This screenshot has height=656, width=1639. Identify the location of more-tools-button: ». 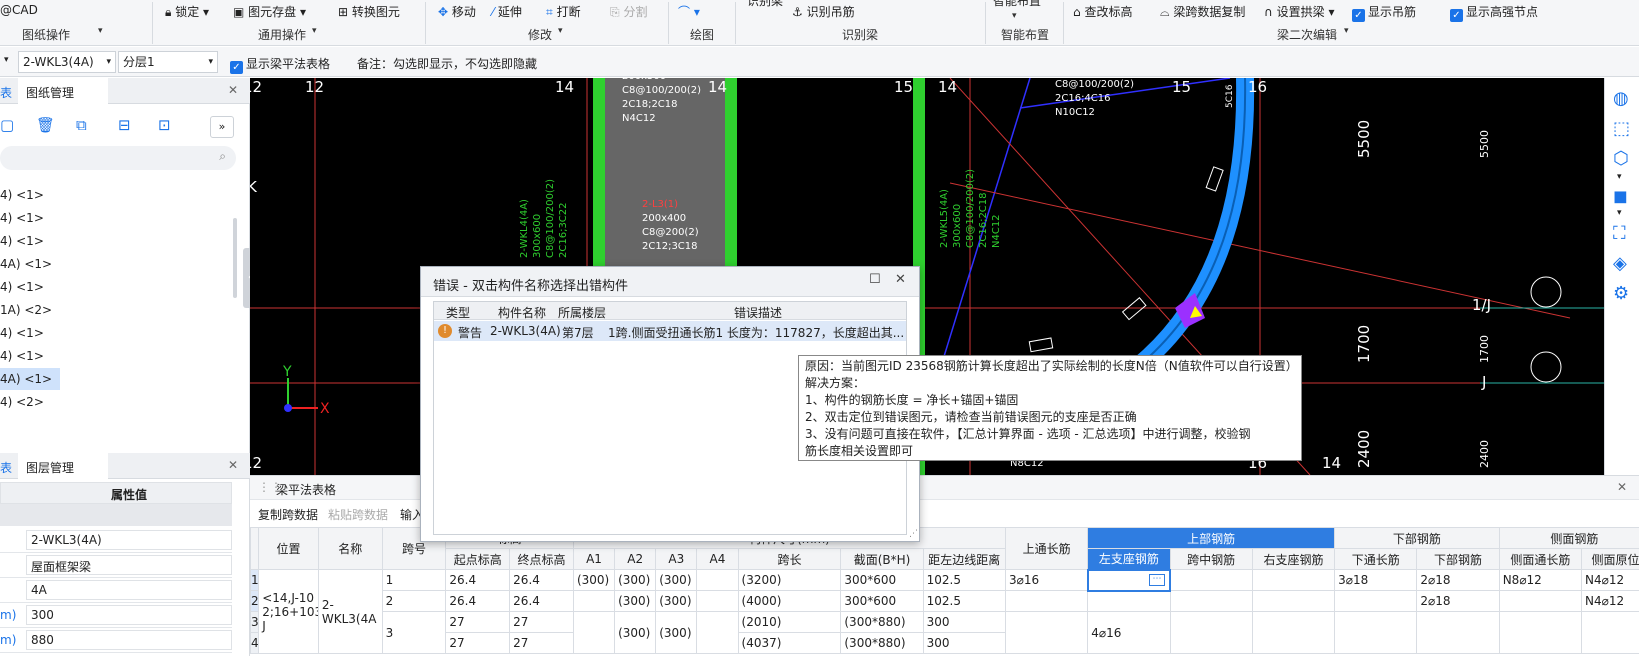
(222, 127).